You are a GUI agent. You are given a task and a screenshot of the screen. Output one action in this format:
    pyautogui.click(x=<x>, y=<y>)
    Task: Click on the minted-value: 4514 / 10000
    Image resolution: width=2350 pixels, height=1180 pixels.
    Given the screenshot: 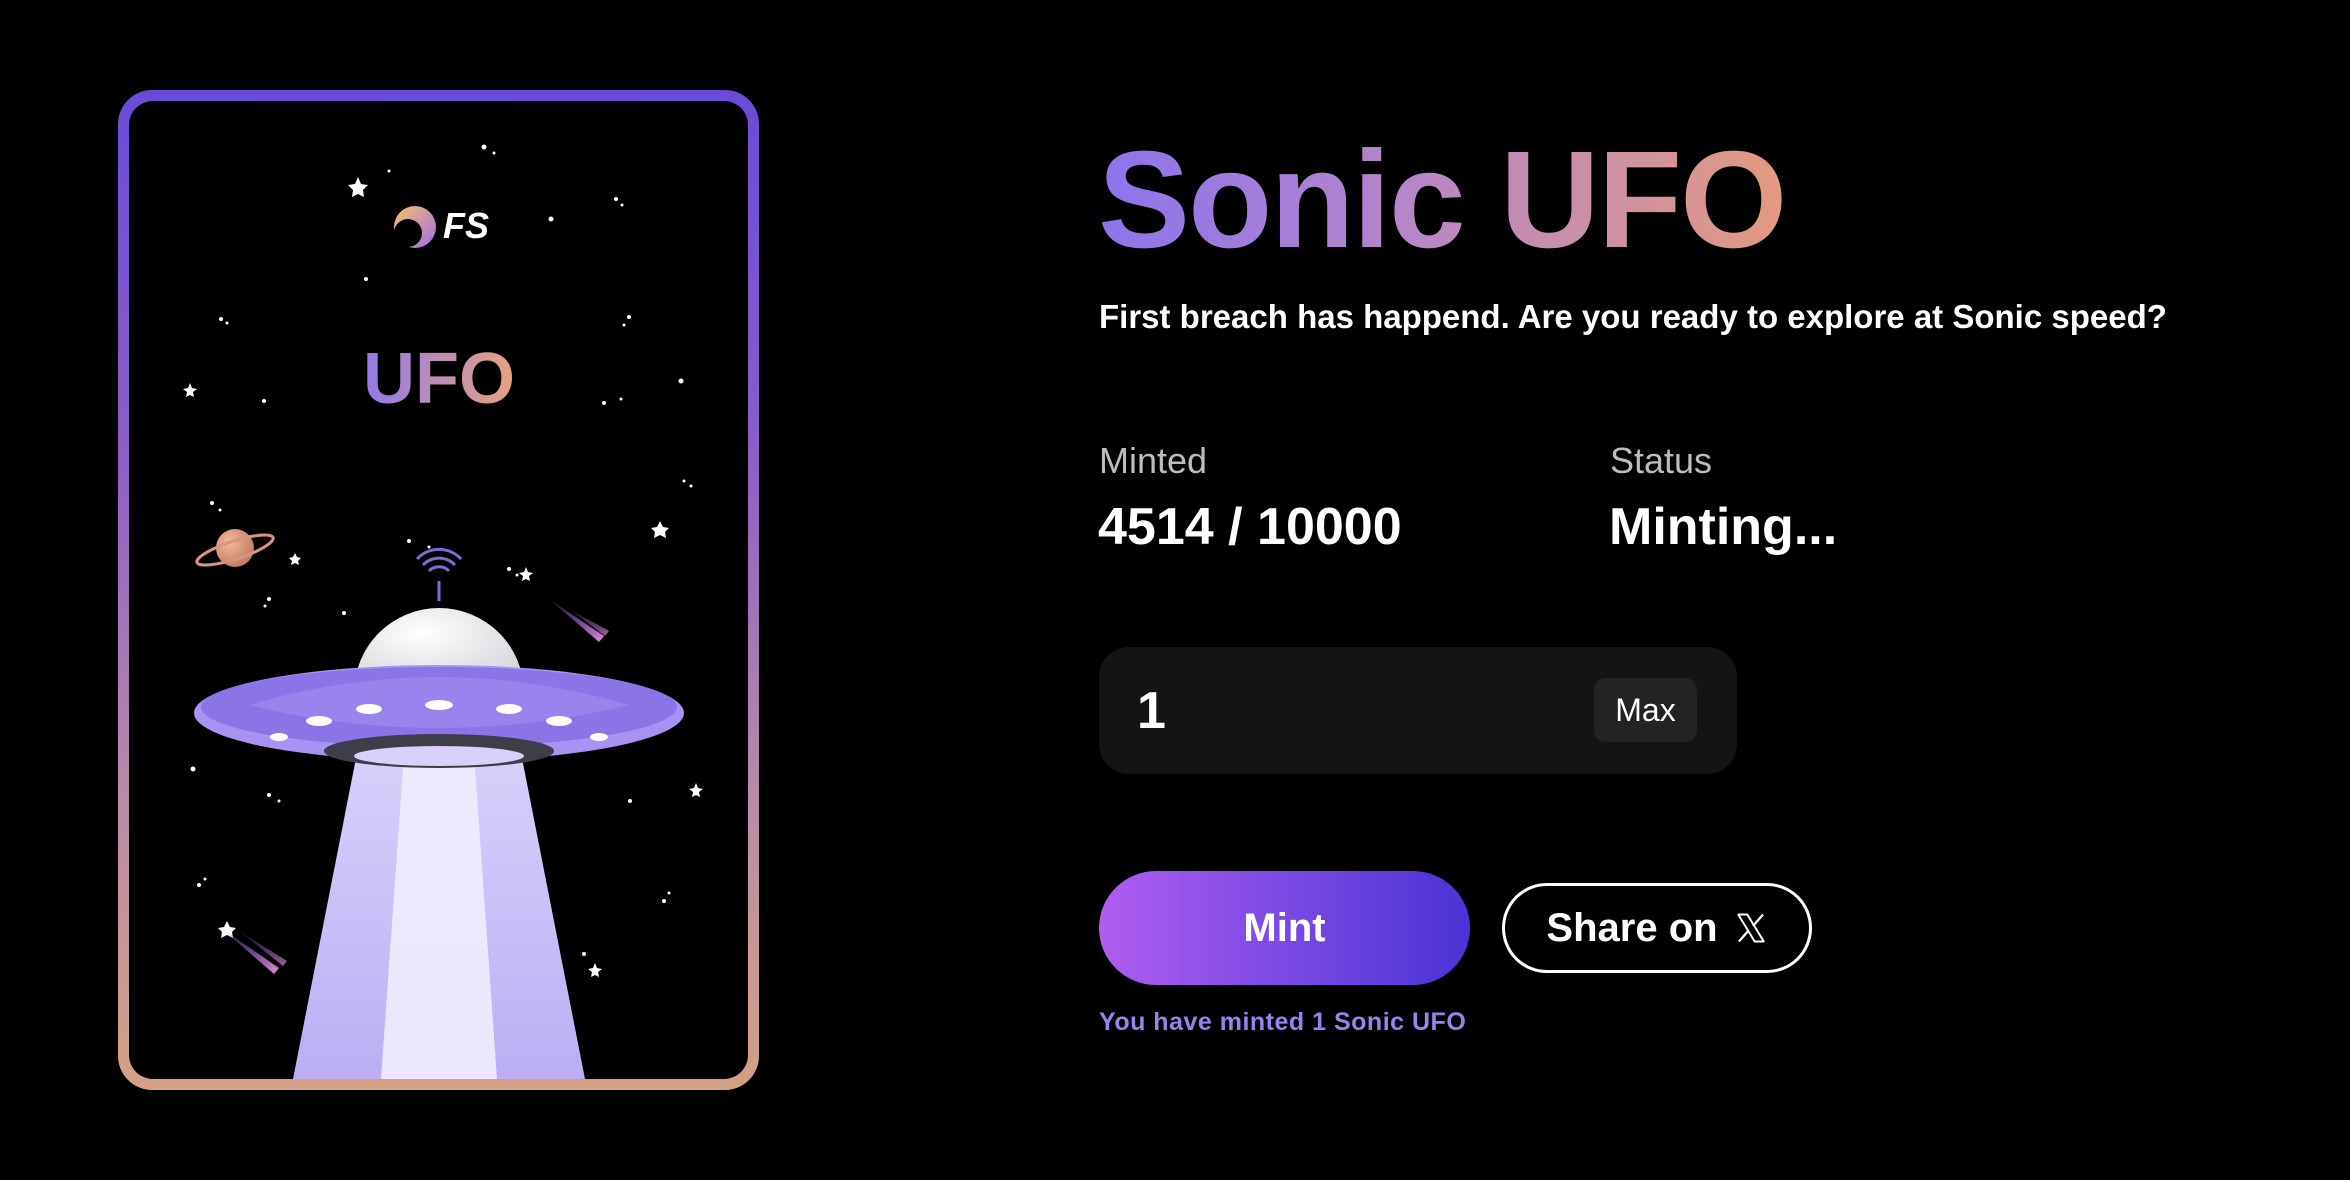 What is the action you would take?
    pyautogui.click(x=1250, y=527)
    